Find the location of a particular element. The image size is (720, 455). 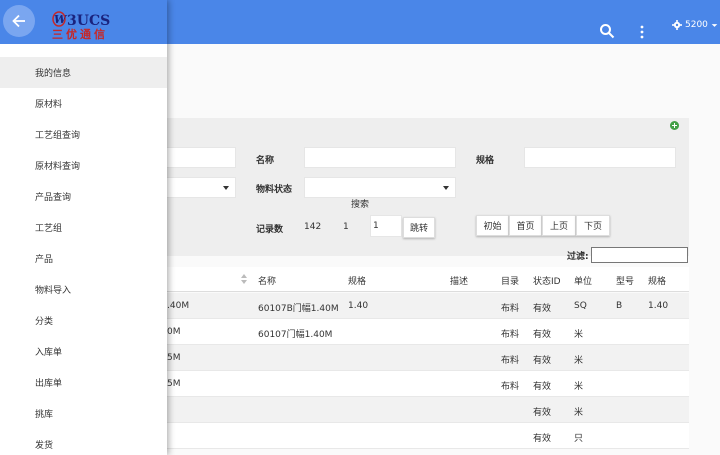

drawer-header: W 3UCS 三优通信 is located at coordinates (83, 22).